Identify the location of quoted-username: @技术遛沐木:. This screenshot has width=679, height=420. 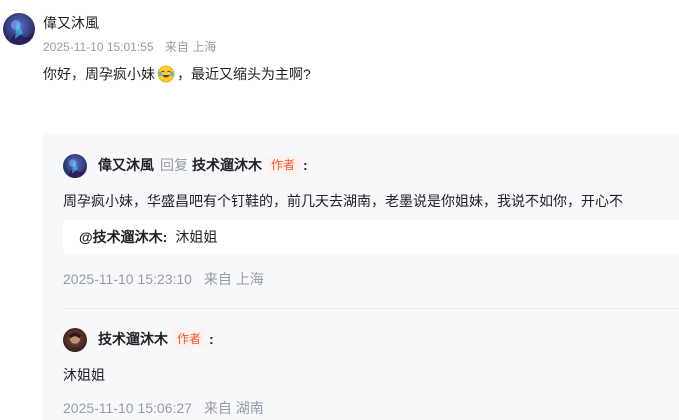
(123, 237).